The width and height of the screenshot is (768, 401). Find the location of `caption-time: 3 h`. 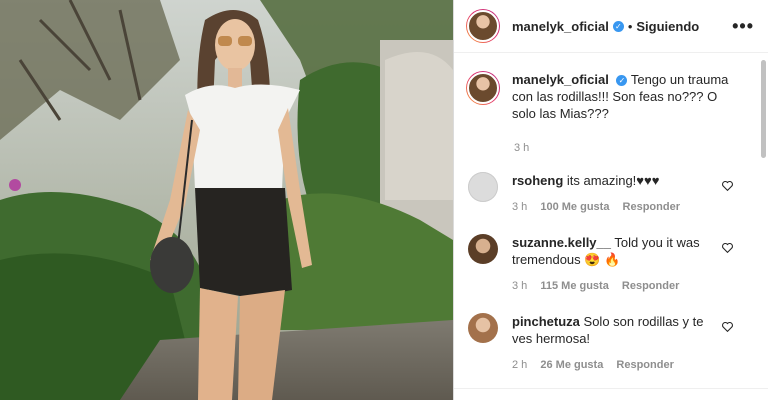

caption-time: 3 h is located at coordinates (522, 148).